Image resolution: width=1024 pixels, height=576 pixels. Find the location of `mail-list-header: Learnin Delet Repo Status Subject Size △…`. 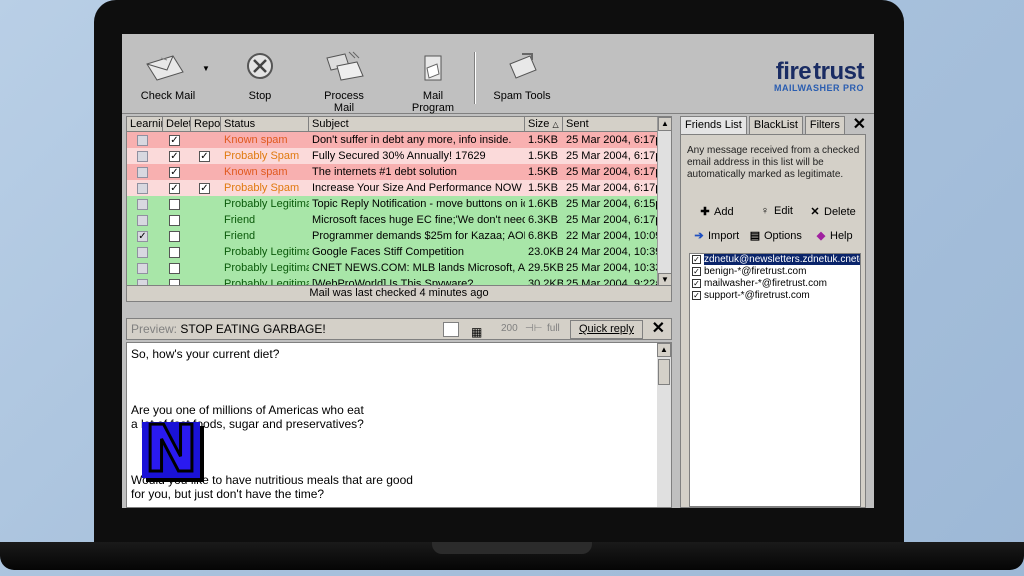

mail-list-header: Learnin Delet Repo Status Subject Size △… is located at coordinates (399, 124).